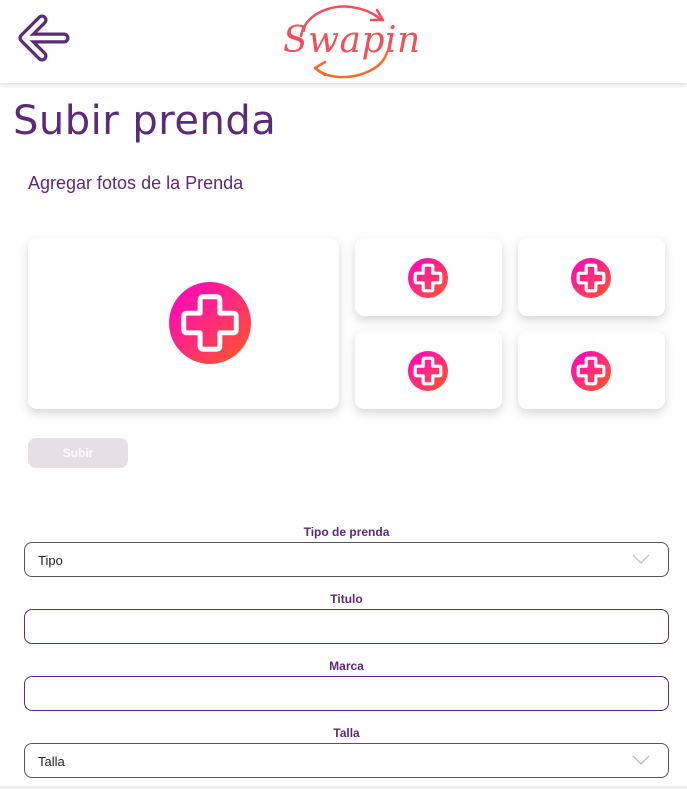  What do you see at coordinates (346, 626) in the screenshot?
I see `titulo-input` at bounding box center [346, 626].